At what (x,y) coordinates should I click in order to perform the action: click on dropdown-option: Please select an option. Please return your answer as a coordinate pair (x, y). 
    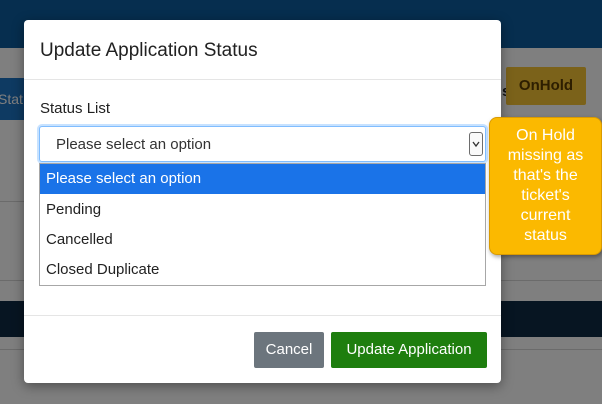
    Looking at the image, I should click on (262, 179).